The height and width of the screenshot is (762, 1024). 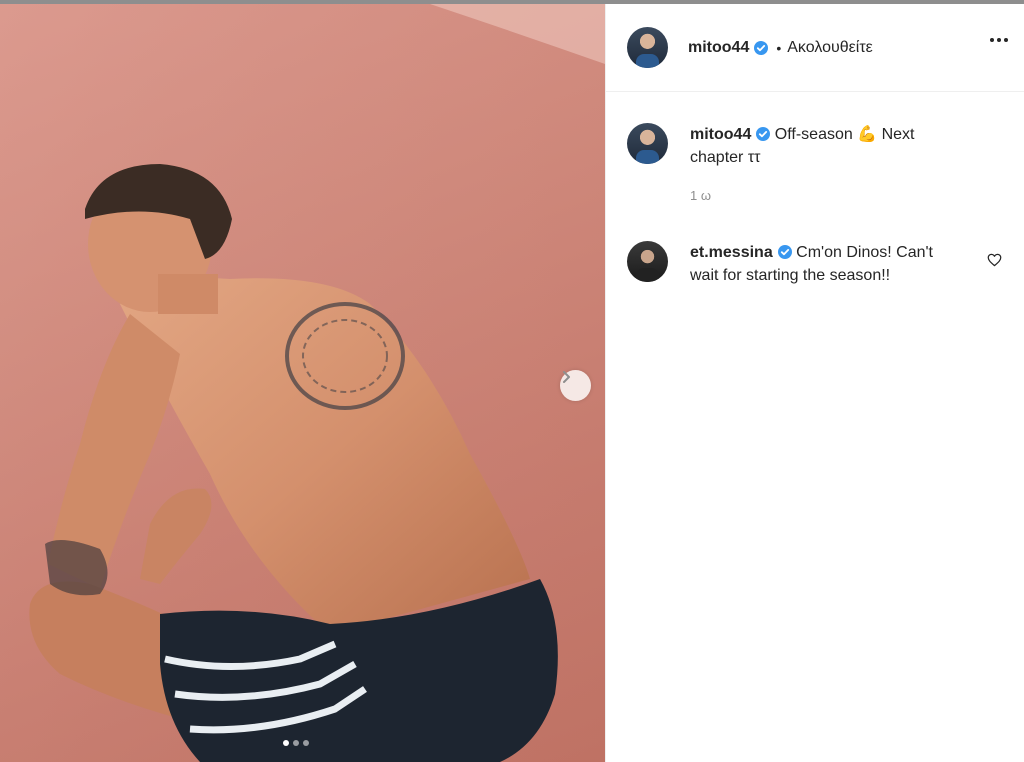 What do you see at coordinates (867, 134) in the screenshot?
I see `flexed-biceps-emoji: 💪` at bounding box center [867, 134].